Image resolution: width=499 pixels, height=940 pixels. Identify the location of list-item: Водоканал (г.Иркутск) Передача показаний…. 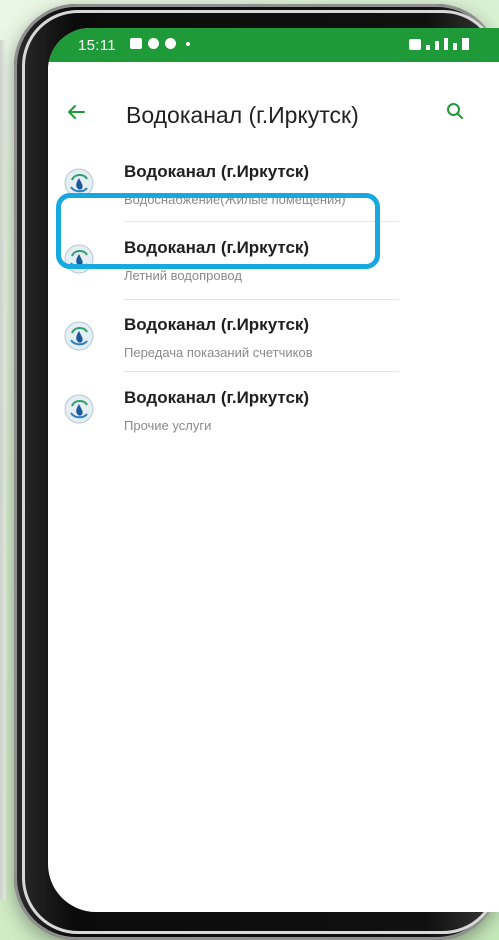
(273, 354).